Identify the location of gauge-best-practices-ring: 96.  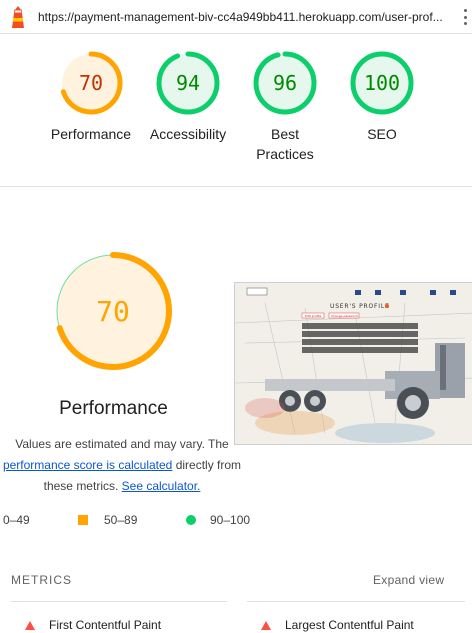
(285, 83).